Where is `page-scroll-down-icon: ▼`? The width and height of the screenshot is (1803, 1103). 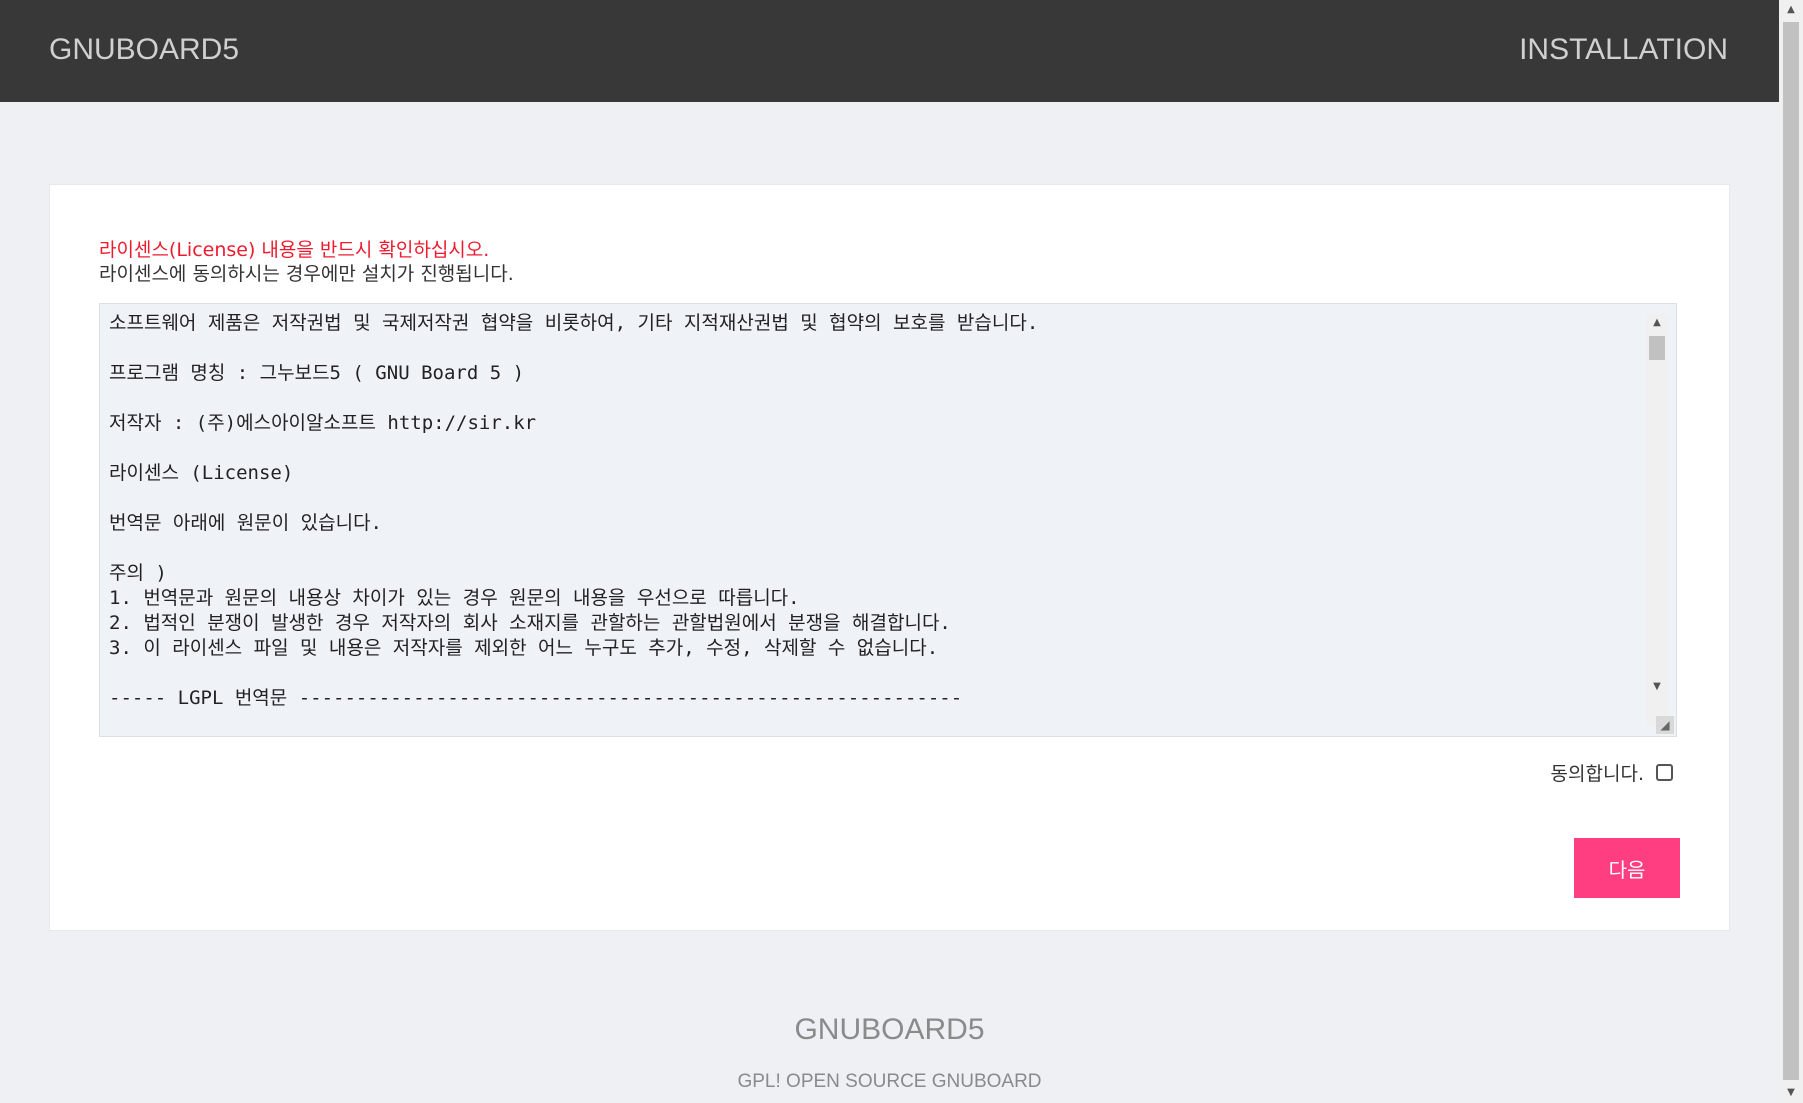
page-scroll-down-icon: ▼ is located at coordinates (1791, 1093).